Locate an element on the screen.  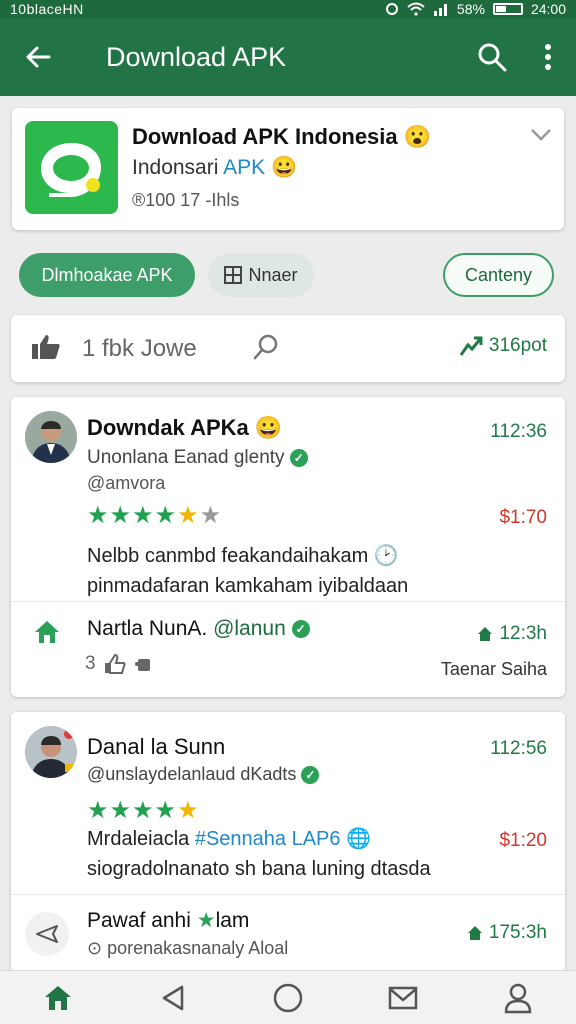
nav-profile is located at coordinates (518, 997).